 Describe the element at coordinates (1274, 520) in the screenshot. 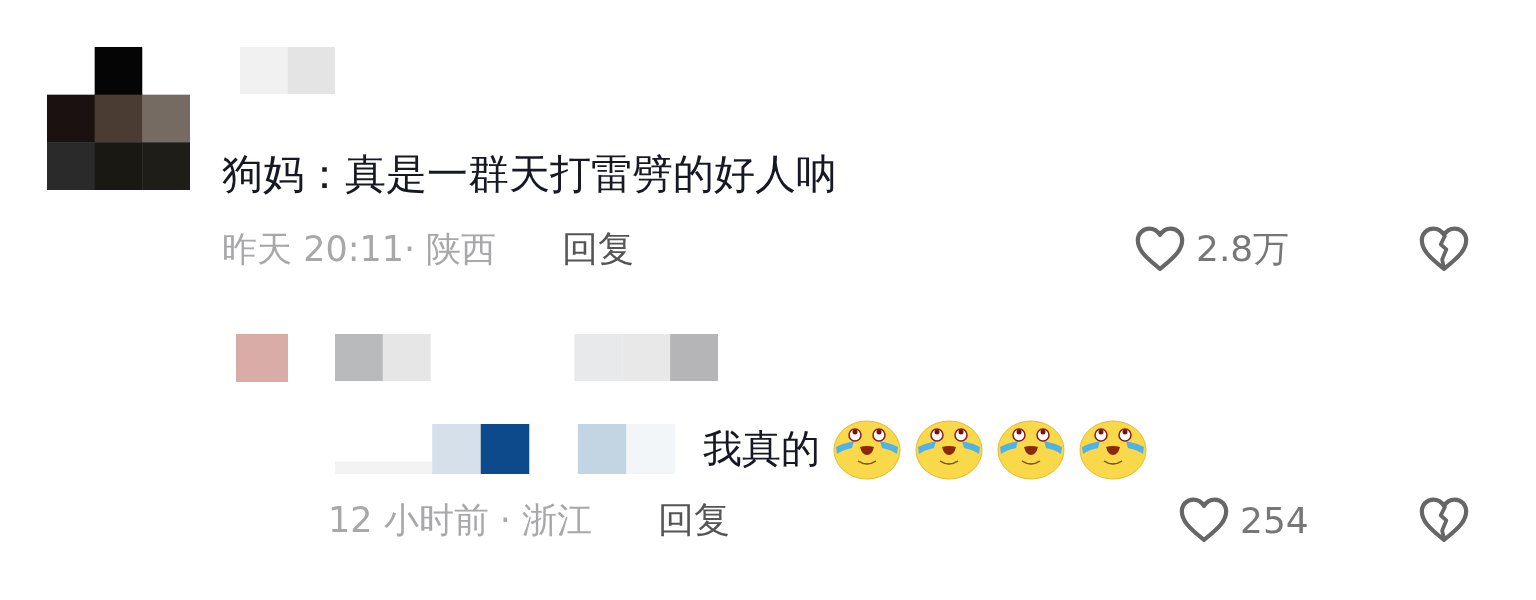

I see `like-count: 254` at that location.